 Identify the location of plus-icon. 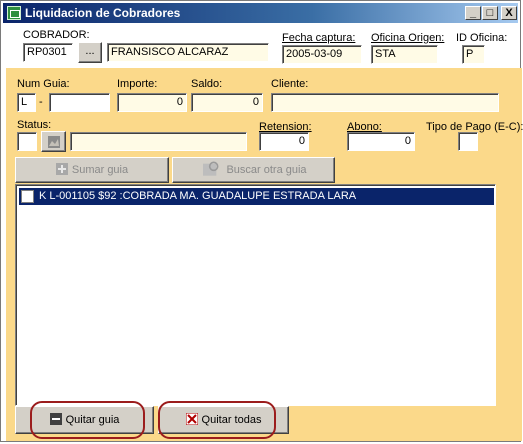
(61, 169).